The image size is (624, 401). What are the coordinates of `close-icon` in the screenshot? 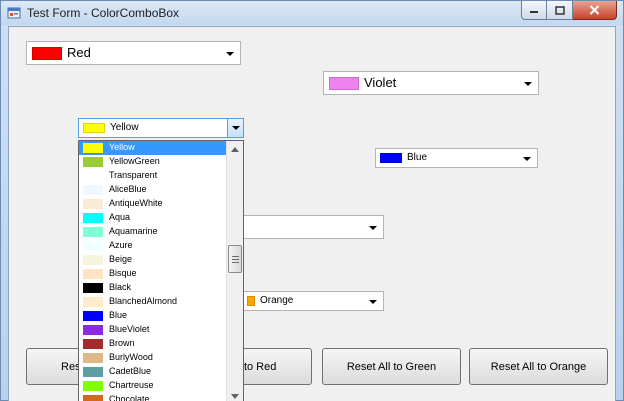 It's located at (594, 10).